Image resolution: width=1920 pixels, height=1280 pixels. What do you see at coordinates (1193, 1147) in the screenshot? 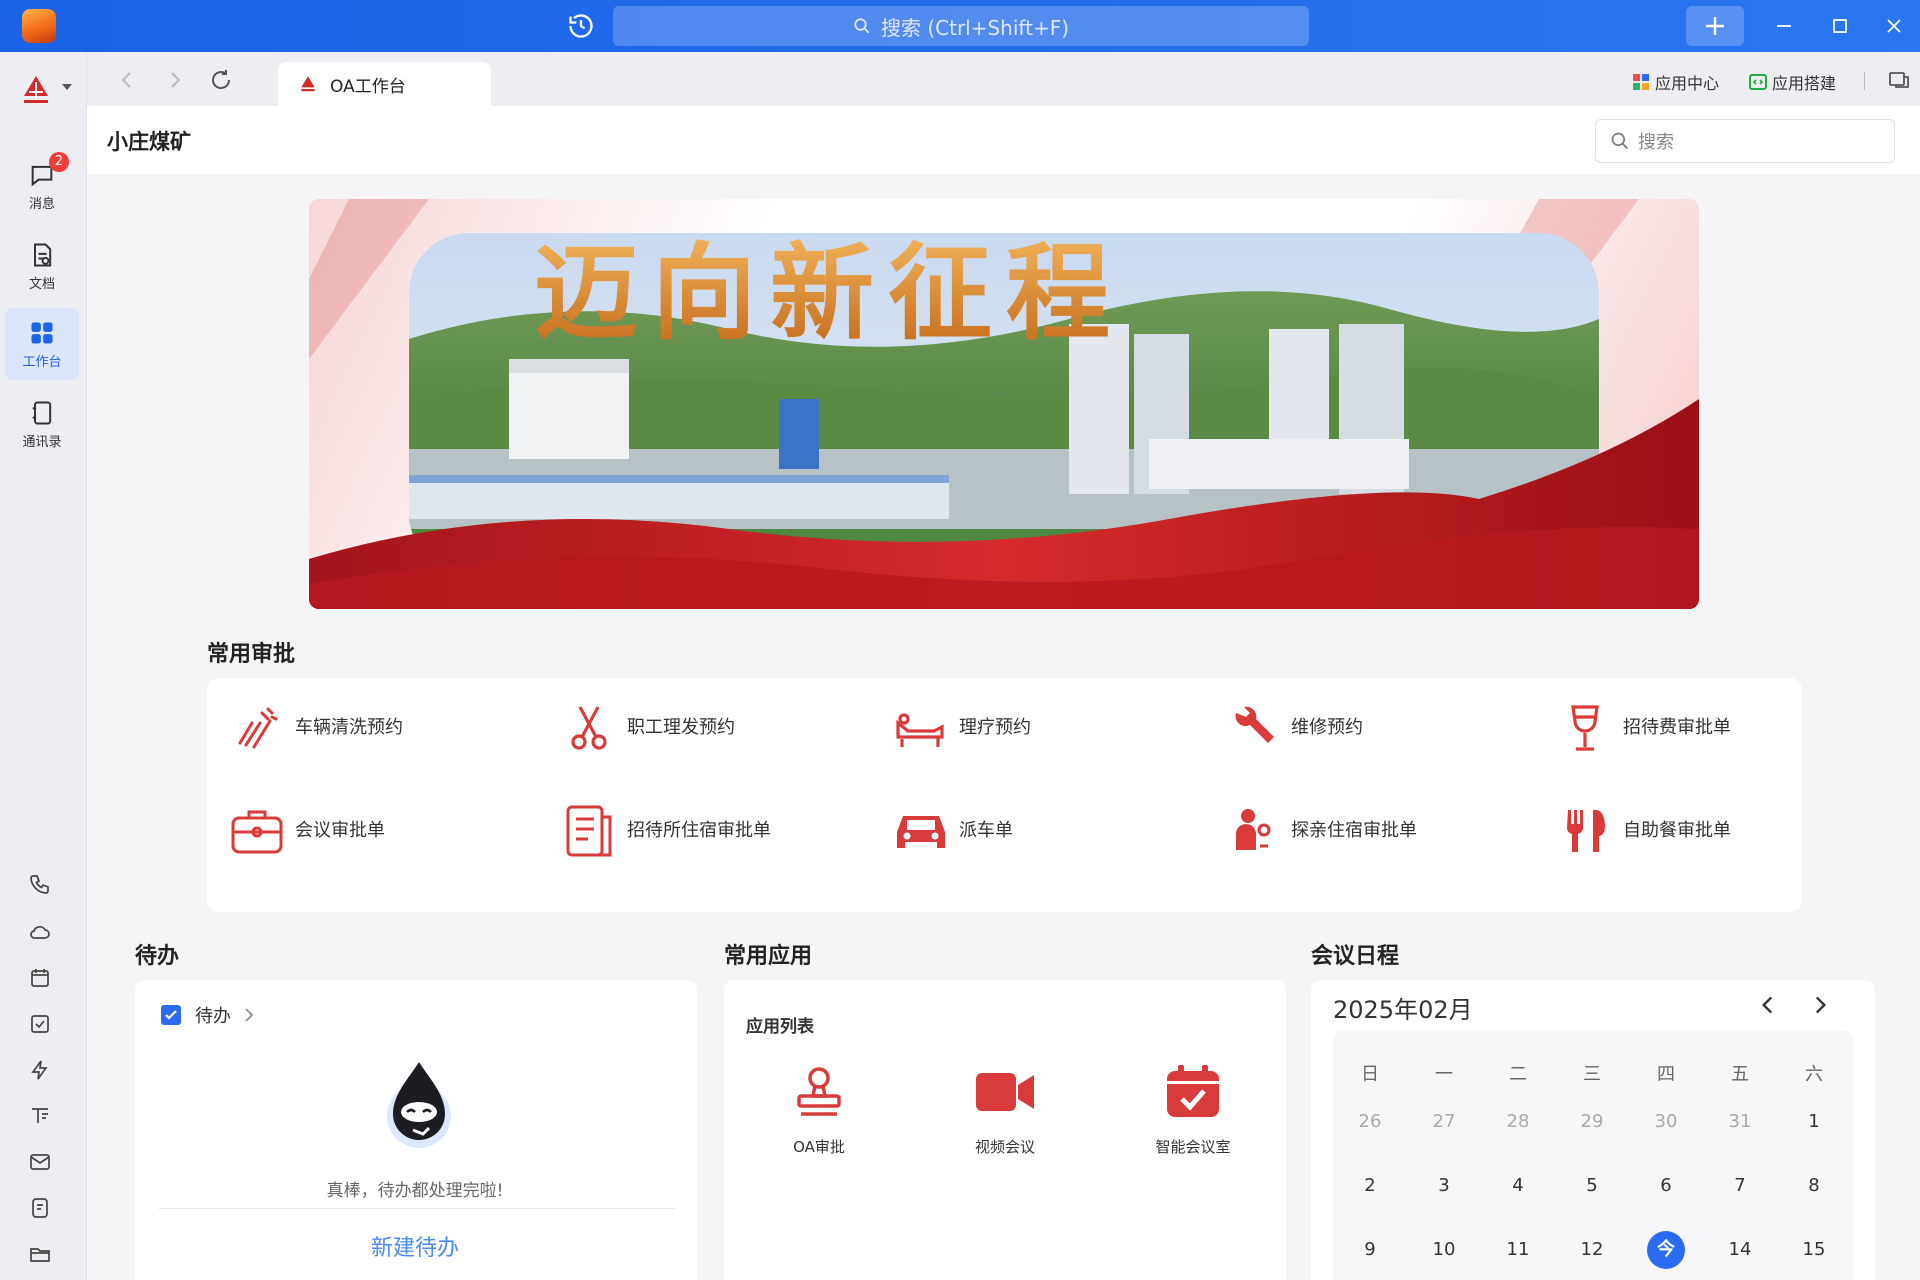
I see `app-label: 智能会议室` at bounding box center [1193, 1147].